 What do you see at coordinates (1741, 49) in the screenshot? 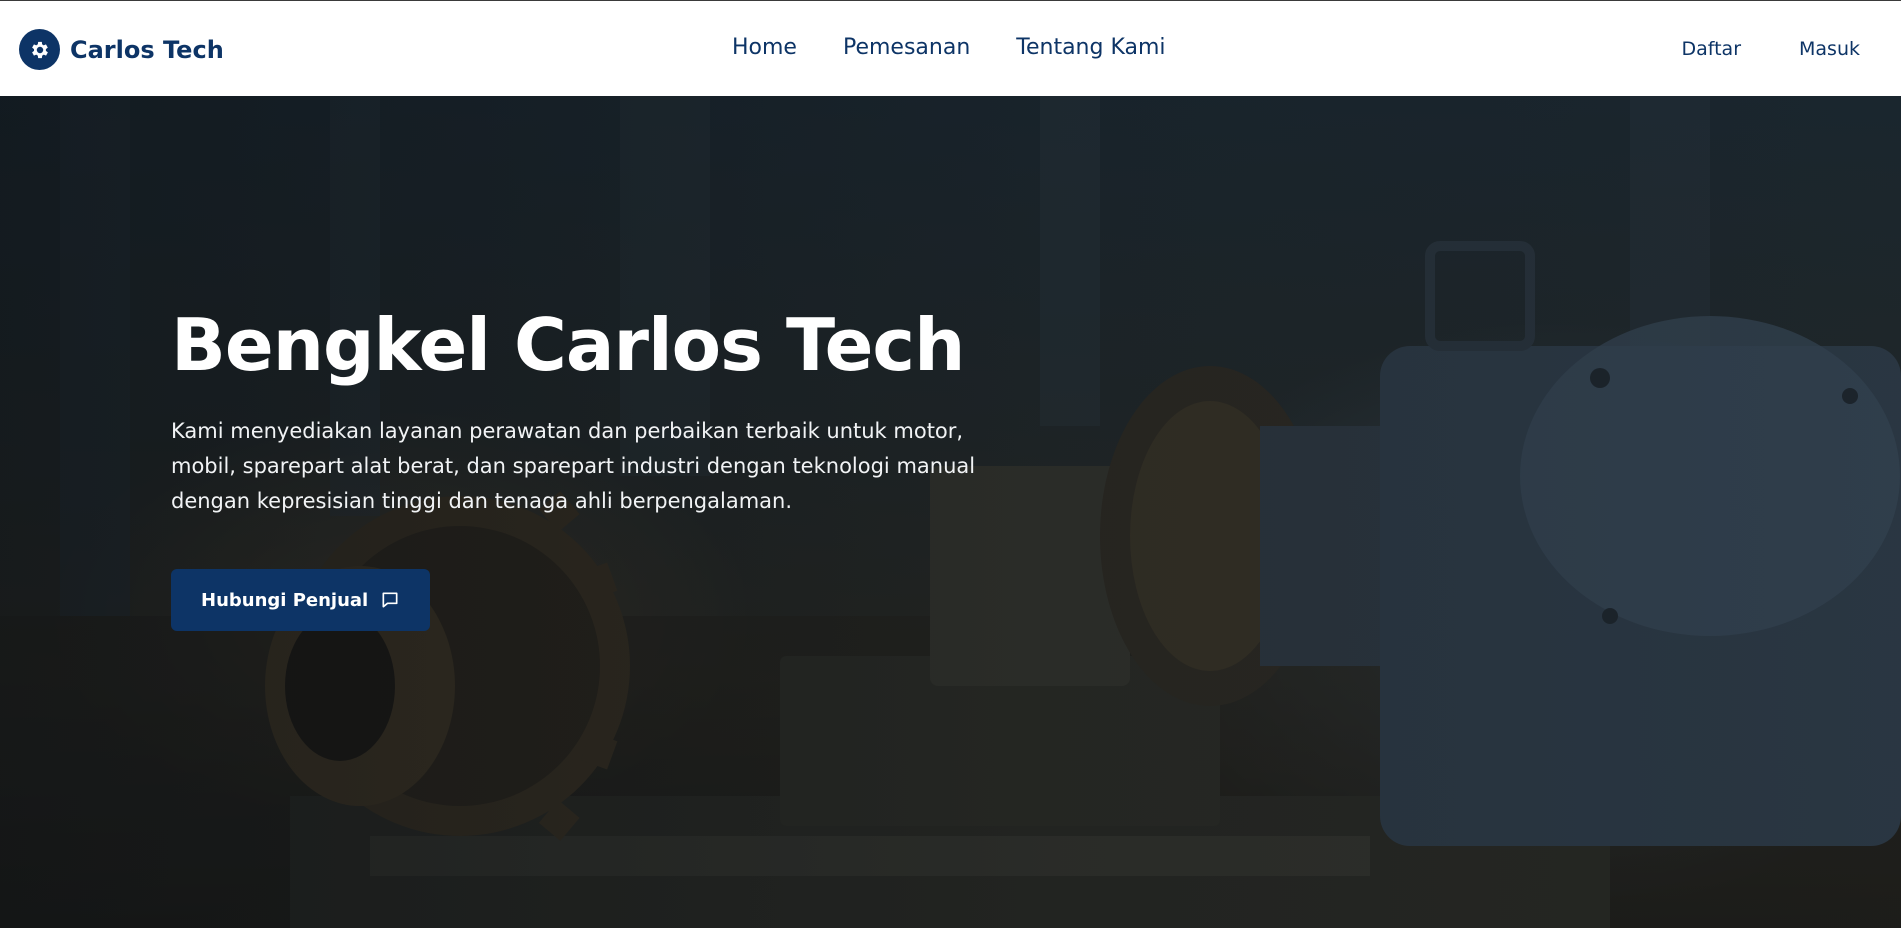
I see `auth-links: Daftar Masuk` at bounding box center [1741, 49].